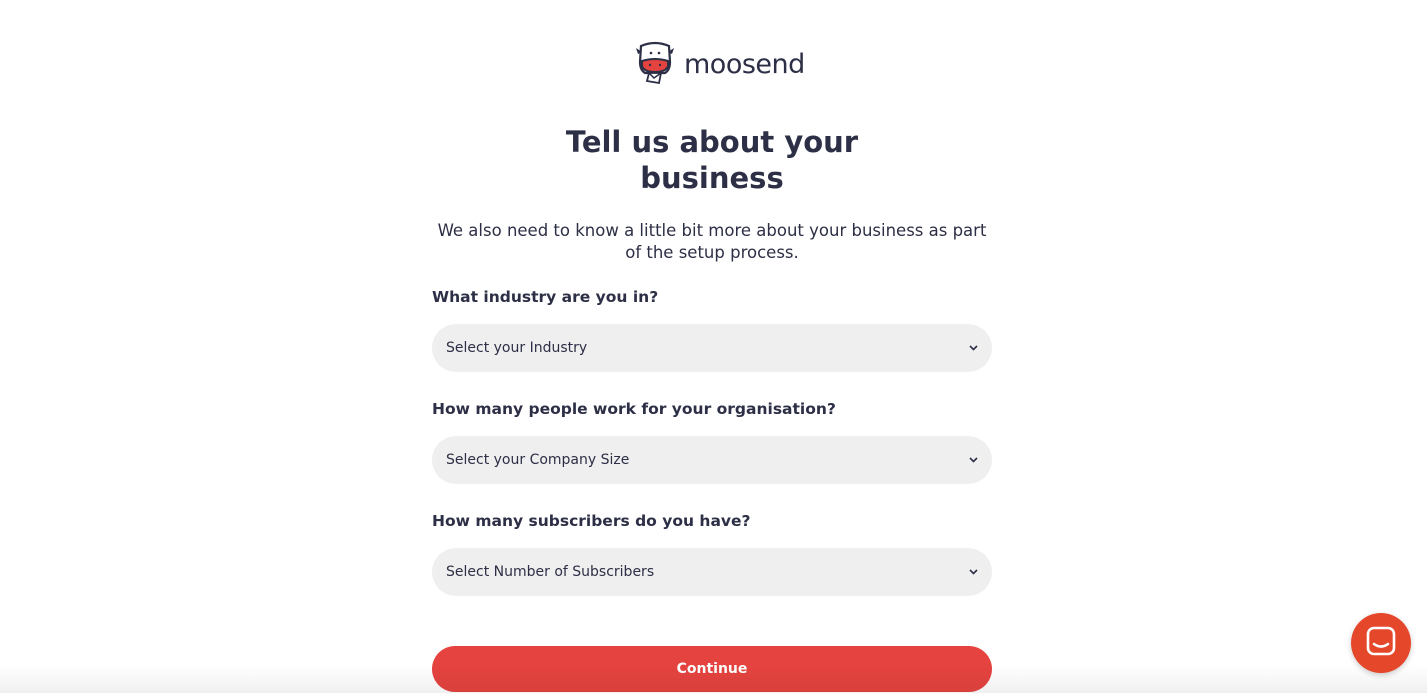  I want to click on brand-logo: moosend, so click(718, 64).